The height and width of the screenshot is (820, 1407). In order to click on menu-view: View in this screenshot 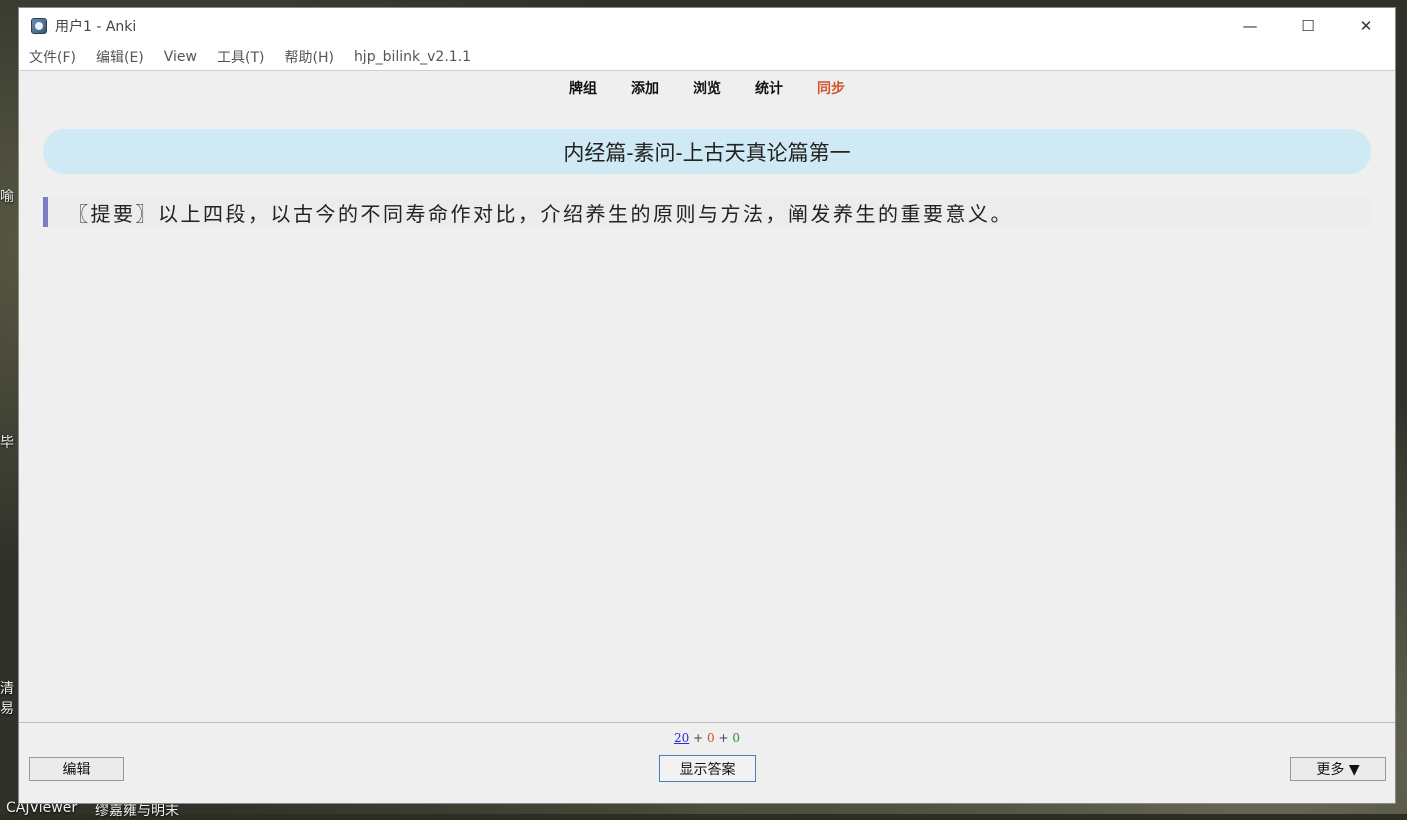, I will do `click(180, 57)`.